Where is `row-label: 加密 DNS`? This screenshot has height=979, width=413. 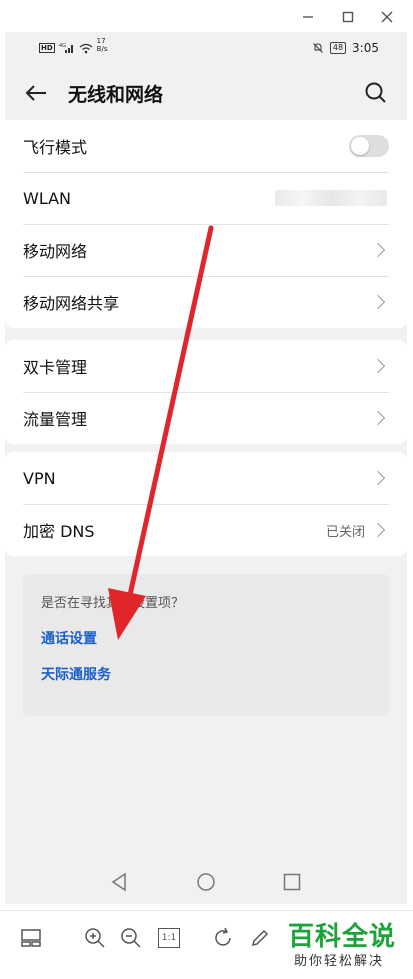 row-label: 加密 DNS is located at coordinates (59, 531).